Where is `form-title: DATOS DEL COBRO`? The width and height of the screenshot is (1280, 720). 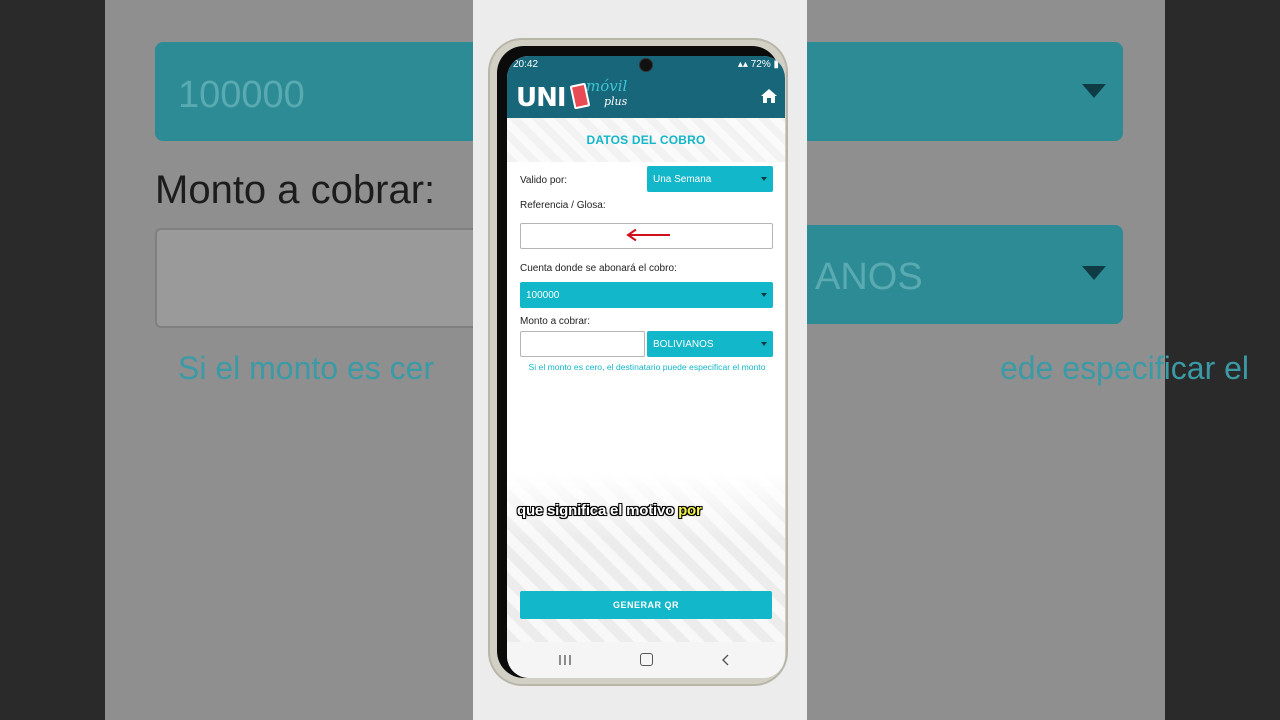
form-title: DATOS DEL COBRO is located at coordinates (646, 140).